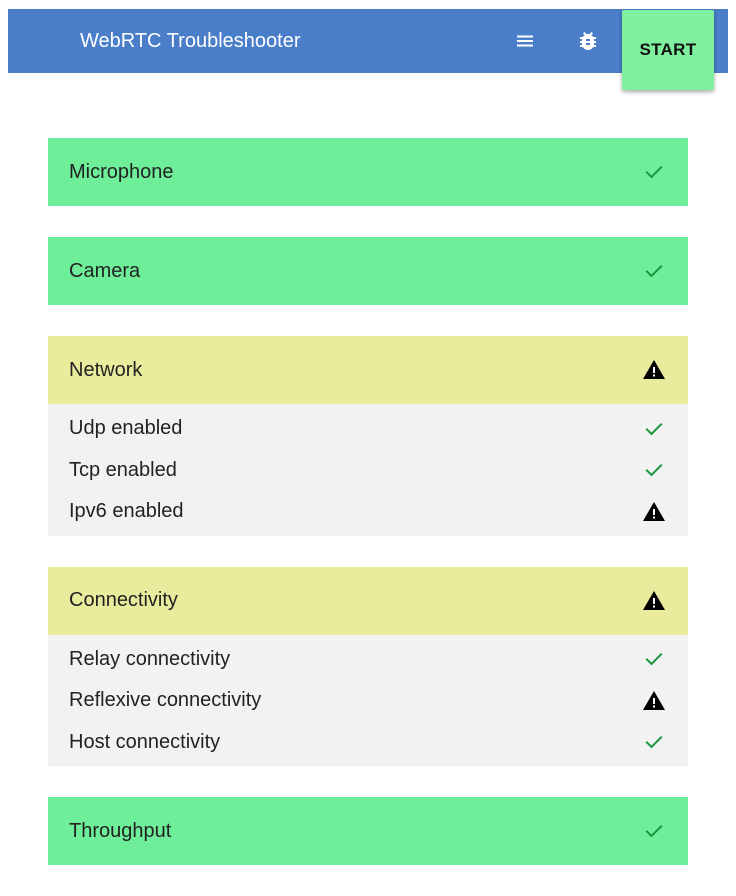 The height and width of the screenshot is (896, 736). What do you see at coordinates (190, 41) in the screenshot?
I see `app-title: WebRTC Troubleshooter` at bounding box center [190, 41].